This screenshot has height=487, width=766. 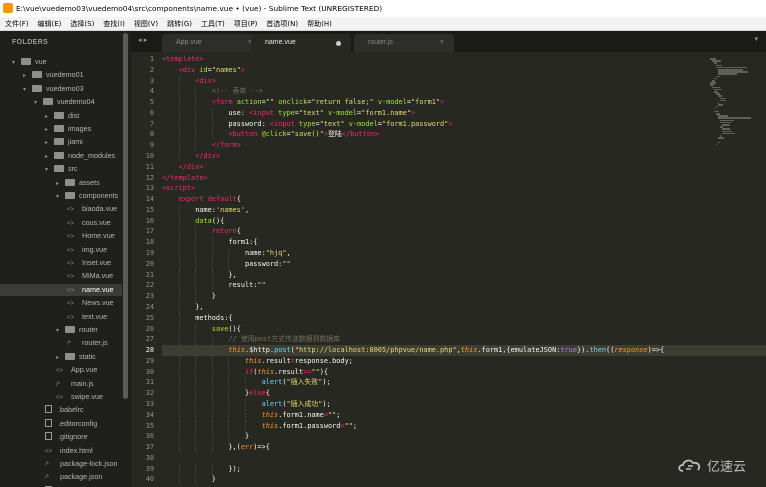 I want to click on code-line: // 使用post方式传送数据到数据库, so click(x=251, y=339).